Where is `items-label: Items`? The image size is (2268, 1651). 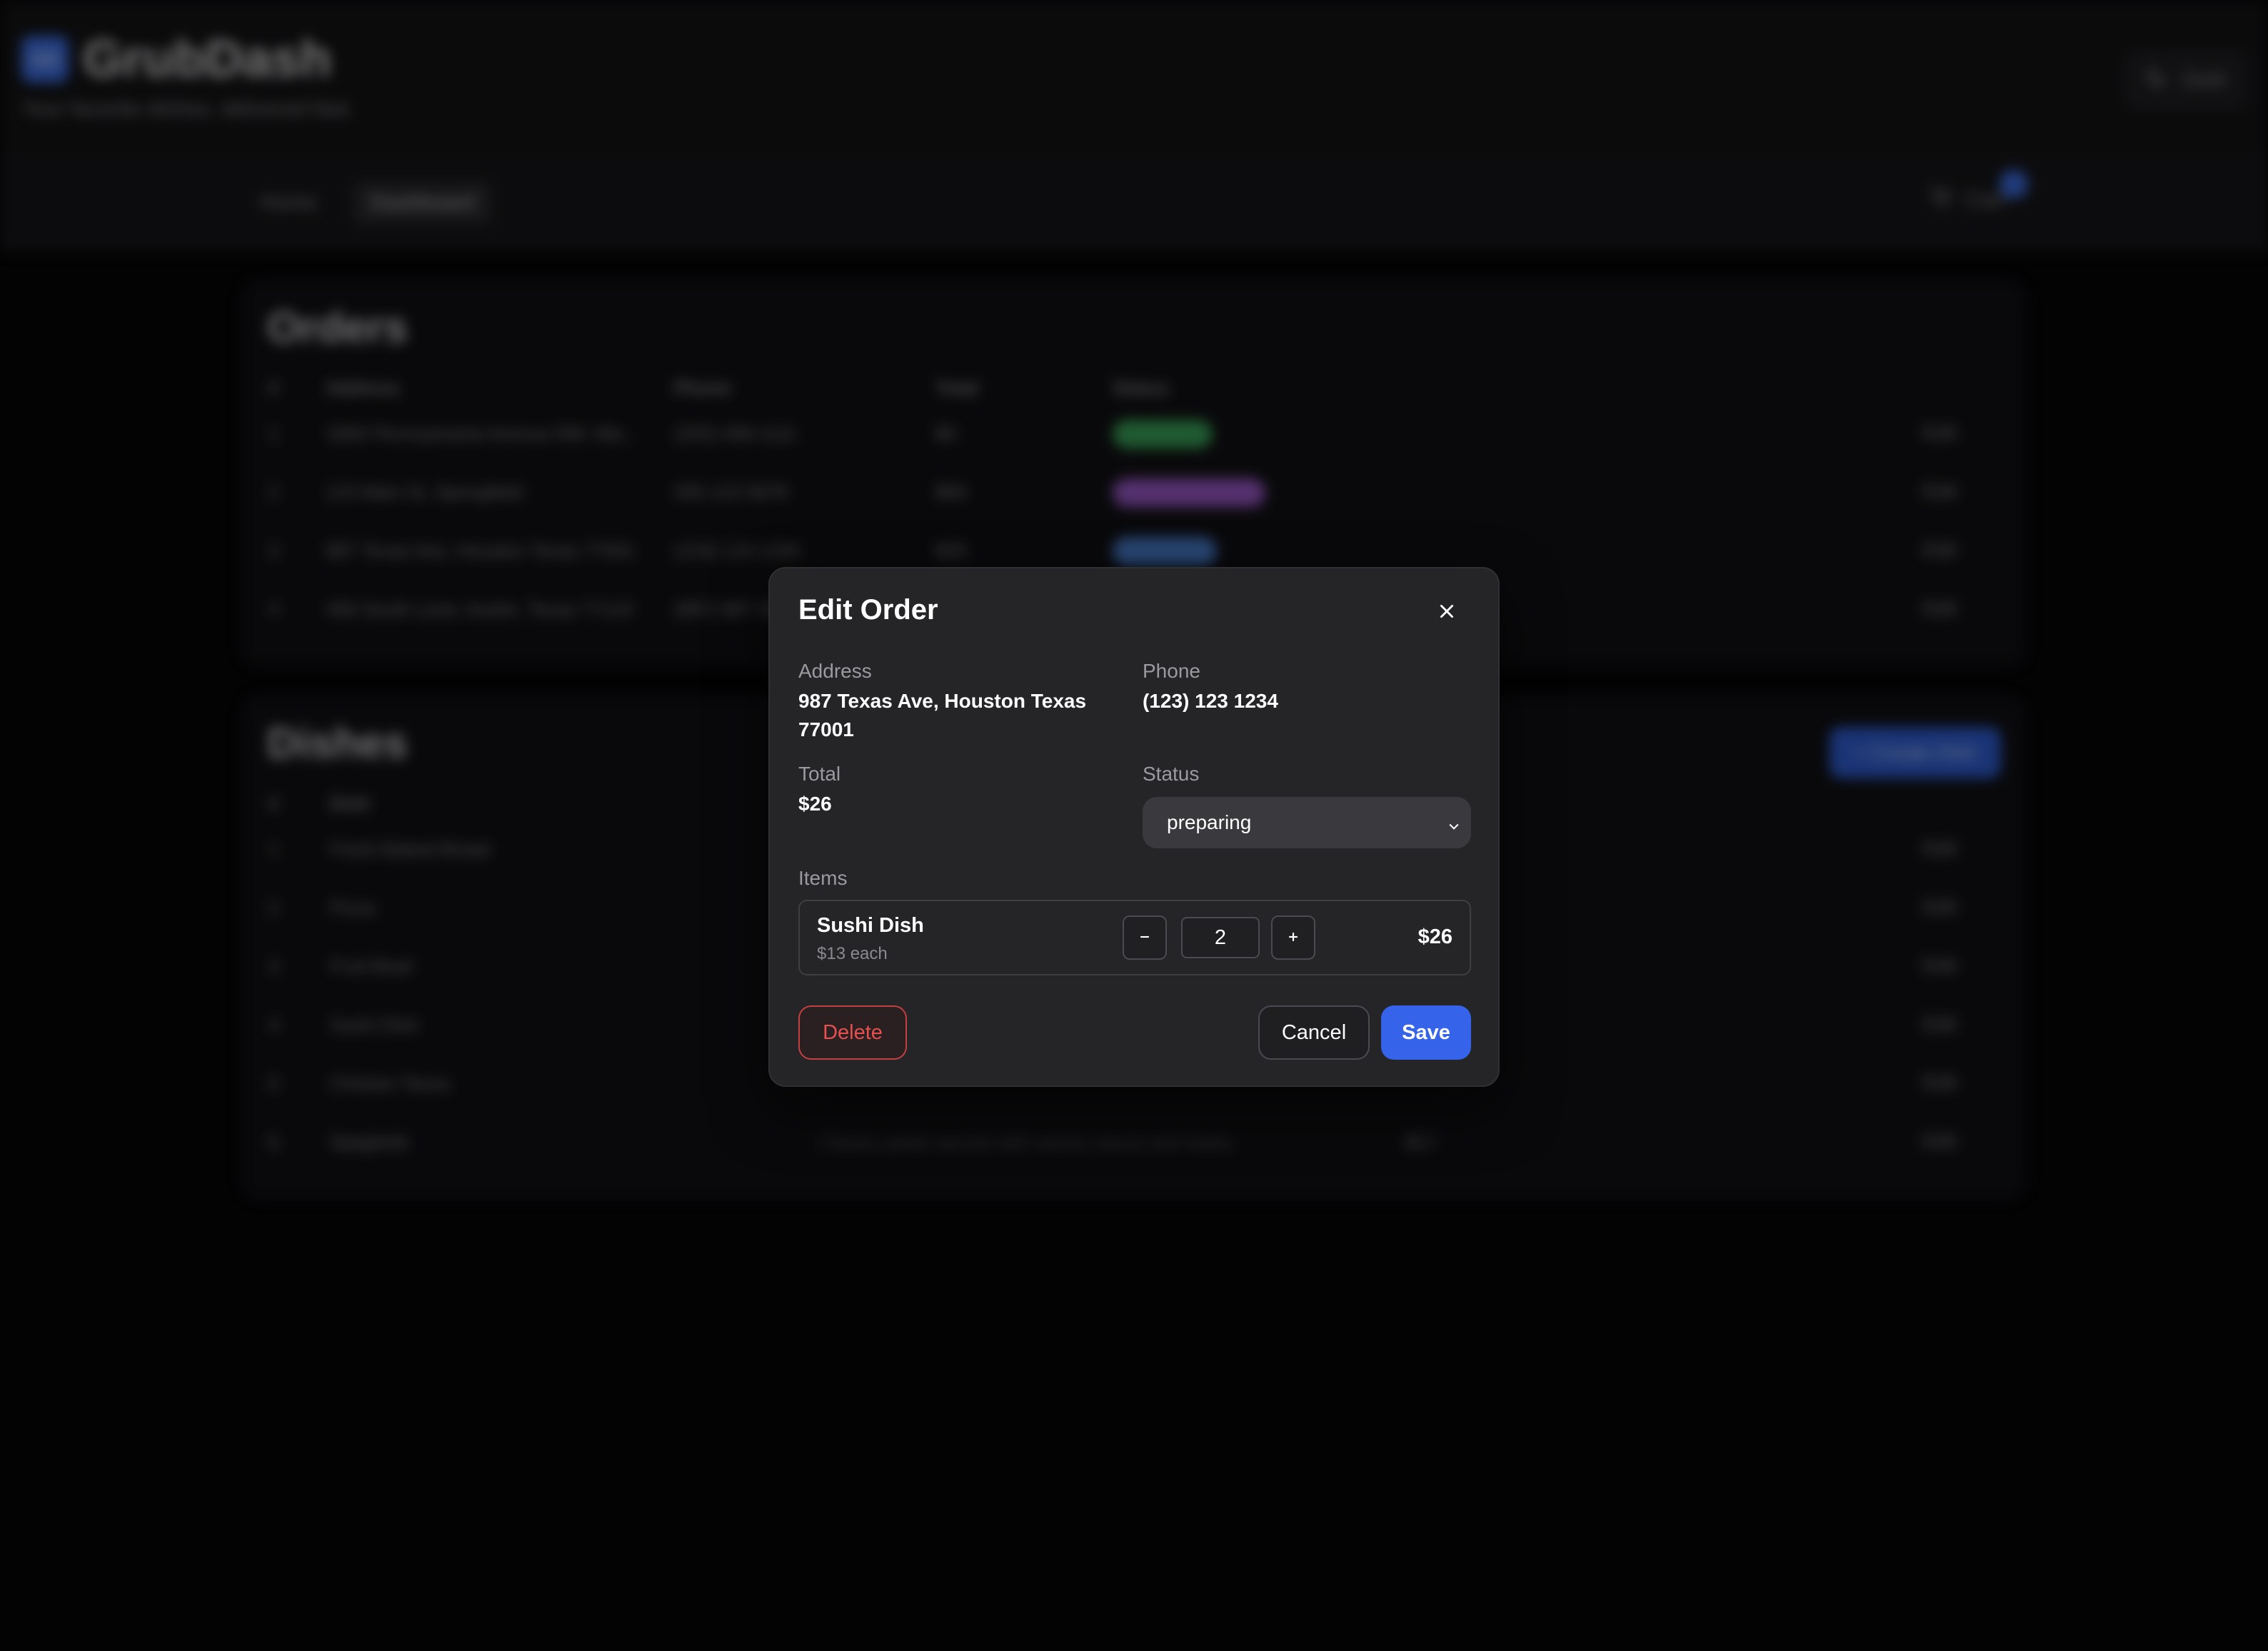
items-label: Items is located at coordinates (823, 878).